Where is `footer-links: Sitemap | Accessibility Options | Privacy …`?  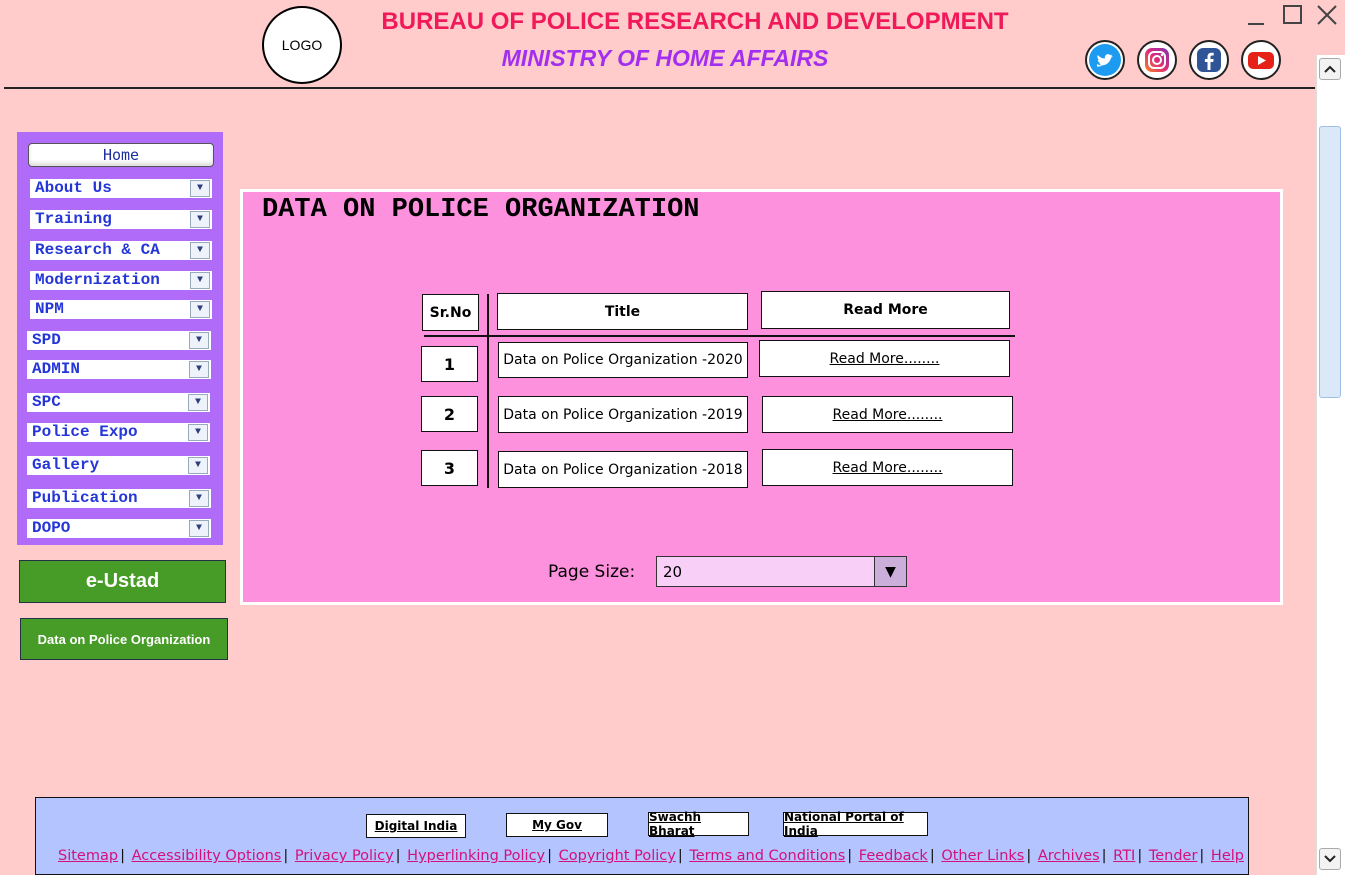
footer-links: Sitemap | Accessibility Options | Privacy … is located at coordinates (651, 856).